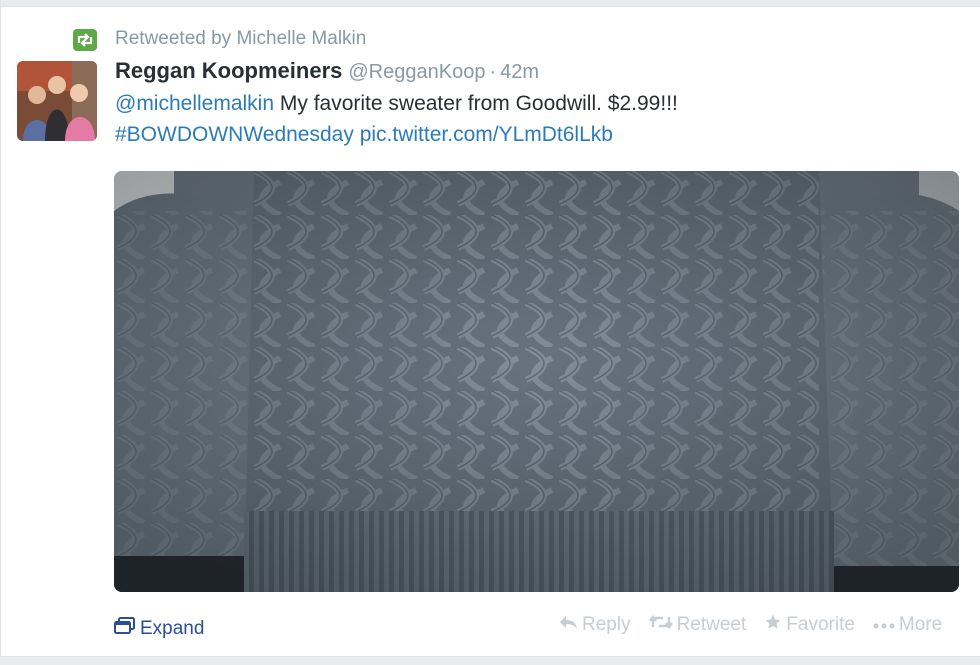  Describe the element at coordinates (234, 134) in the screenshot. I see `hashtag-link: #BOWDOWNWednesday` at that location.